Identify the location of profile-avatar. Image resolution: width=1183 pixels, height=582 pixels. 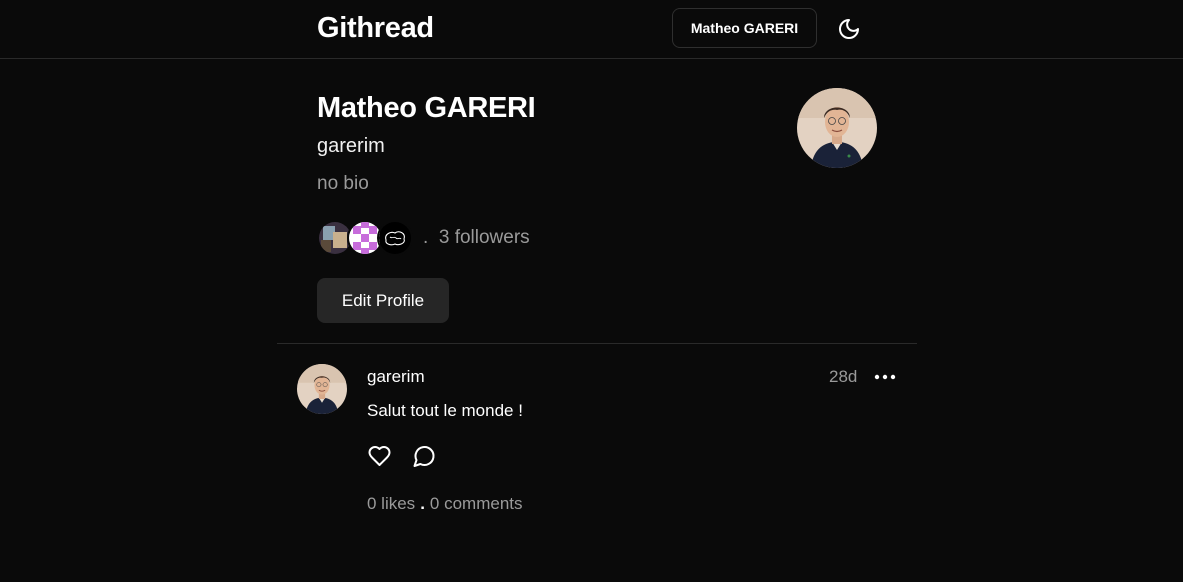
(837, 128).